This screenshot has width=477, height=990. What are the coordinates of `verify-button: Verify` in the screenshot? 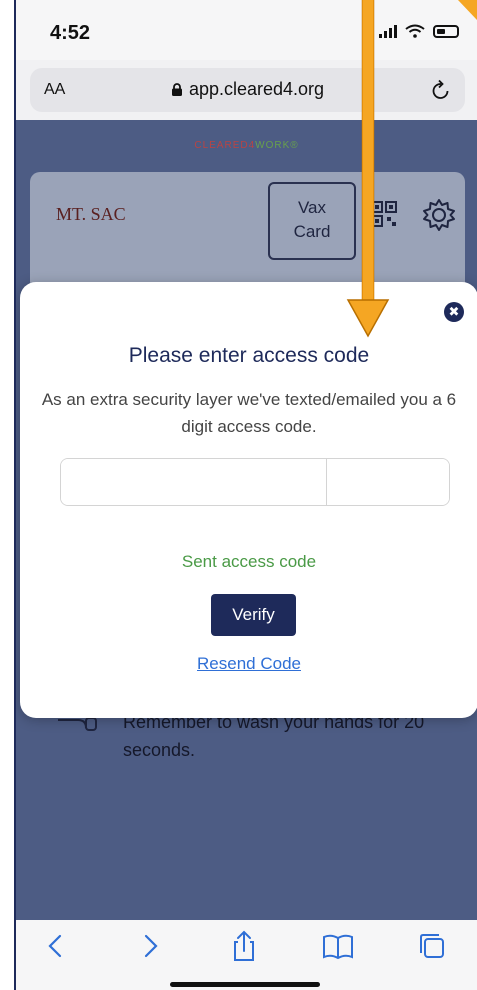 It's located at (253, 615).